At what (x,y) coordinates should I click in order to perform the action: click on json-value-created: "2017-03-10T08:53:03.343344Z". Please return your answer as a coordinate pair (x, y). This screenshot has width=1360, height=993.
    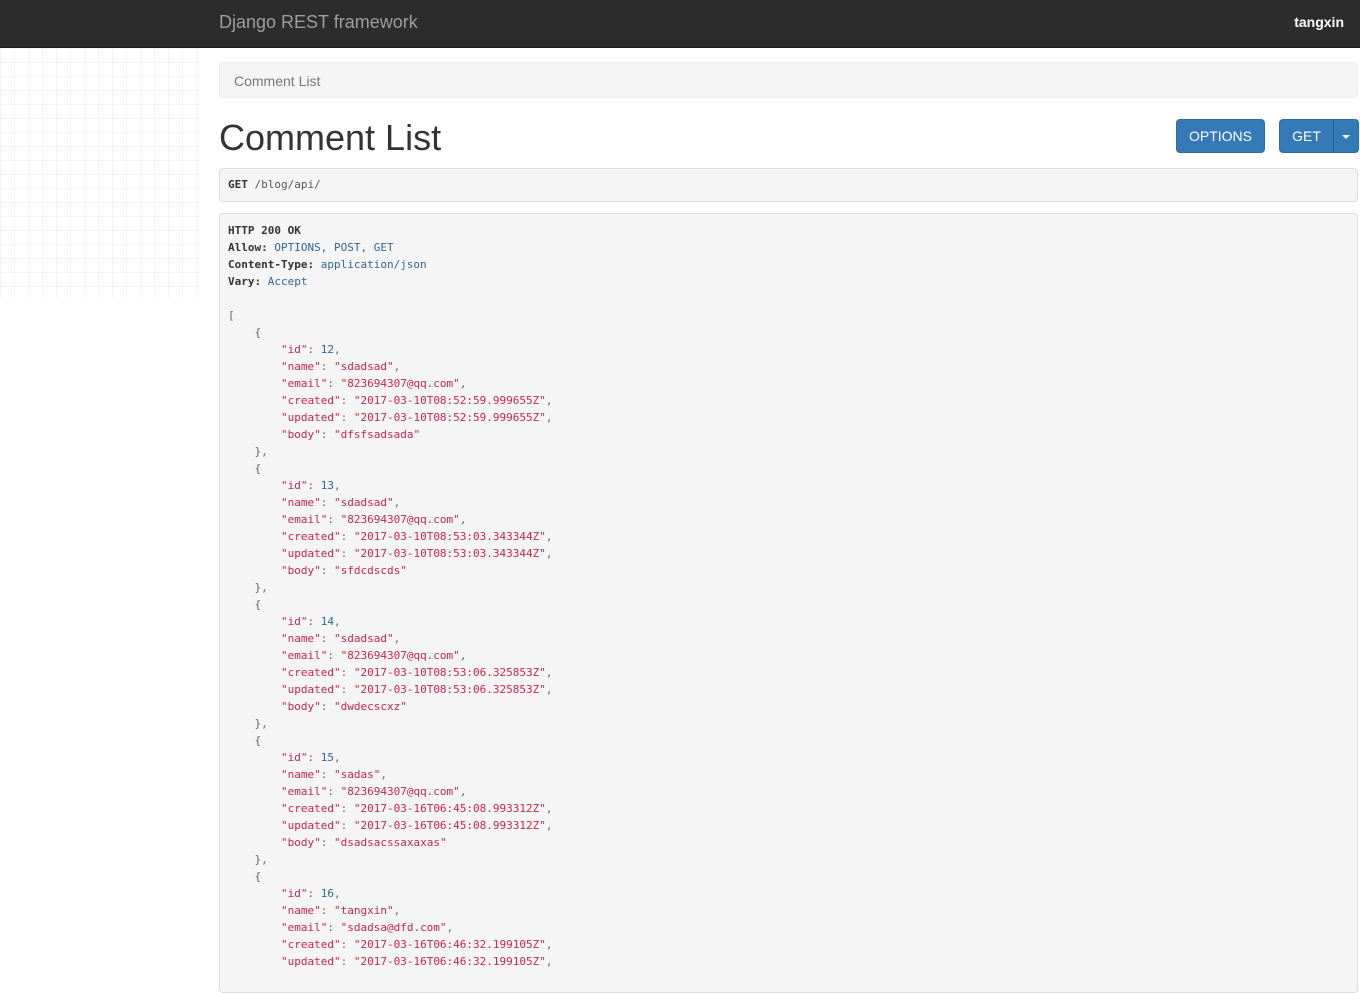
    Looking at the image, I should click on (449, 536).